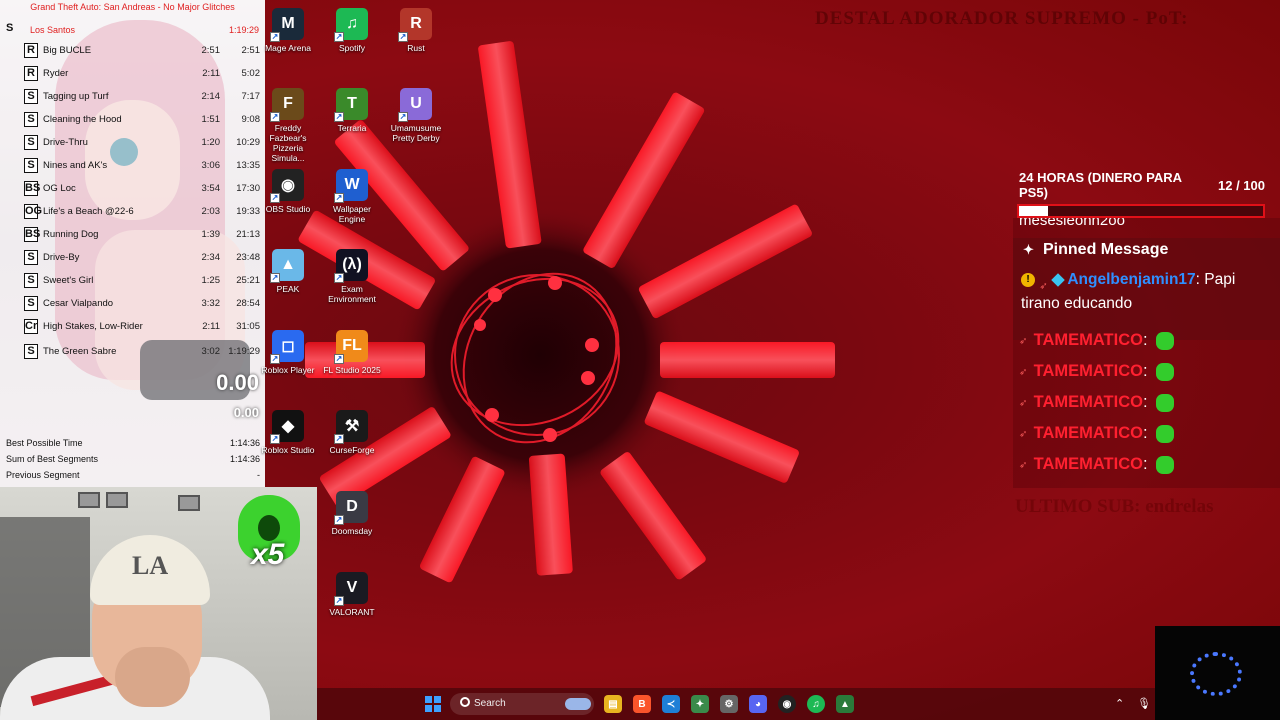 Image resolution: width=1280 pixels, height=720 pixels. Describe the element at coordinates (82, 119) in the screenshot. I see `split-name: Cleaning the Hood` at that location.